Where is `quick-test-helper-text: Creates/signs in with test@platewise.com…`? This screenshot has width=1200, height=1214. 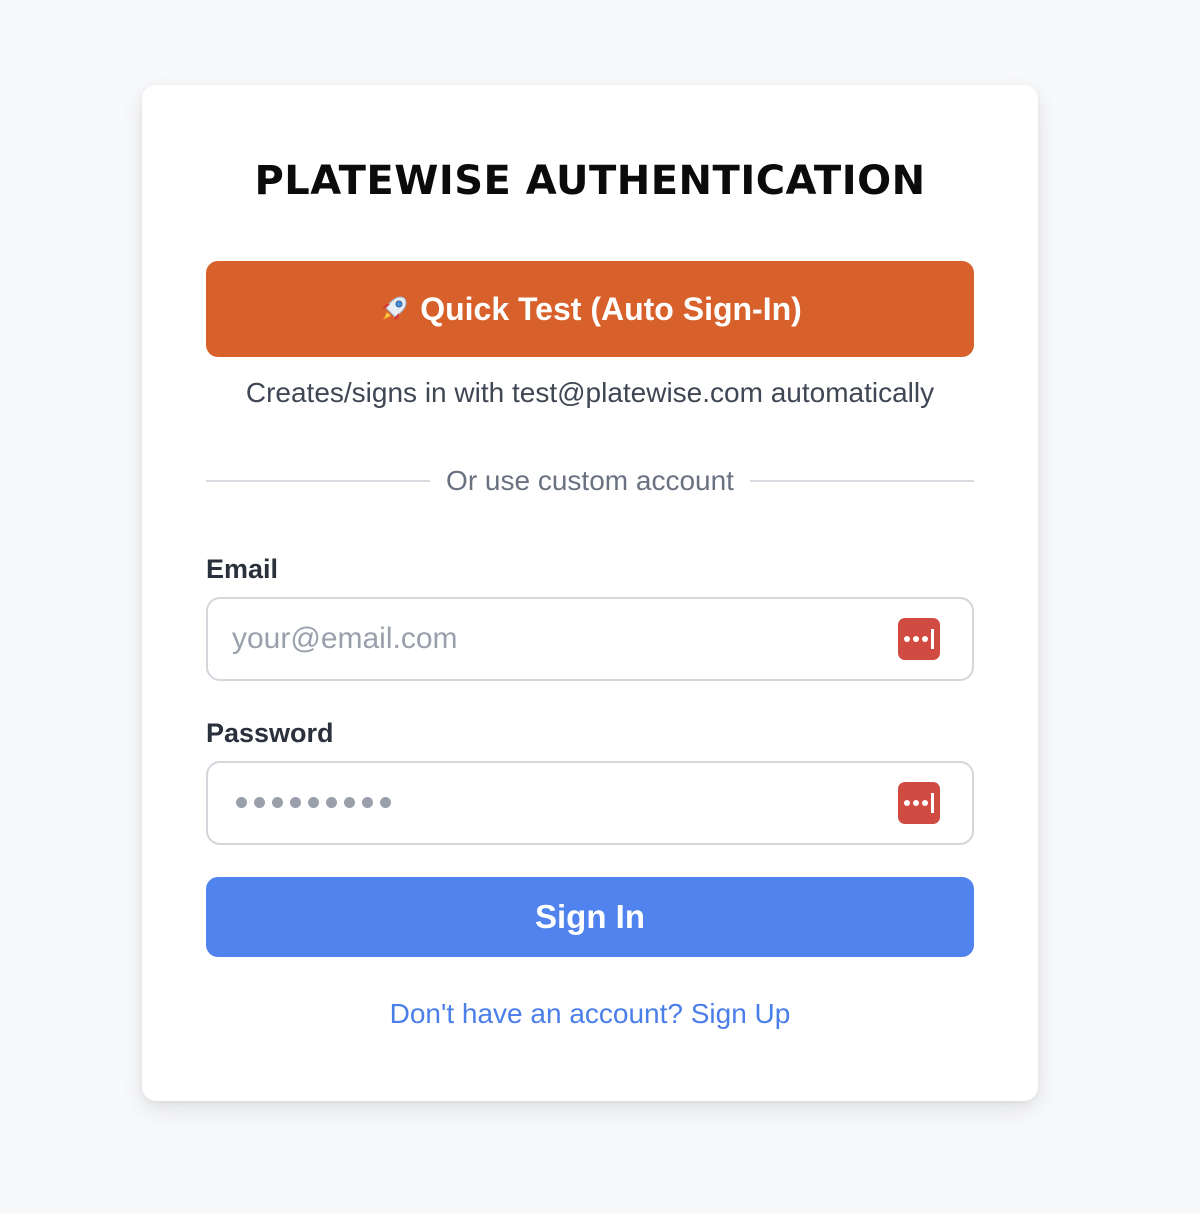 quick-test-helper-text: Creates/signs in with test@platewise.com… is located at coordinates (590, 392).